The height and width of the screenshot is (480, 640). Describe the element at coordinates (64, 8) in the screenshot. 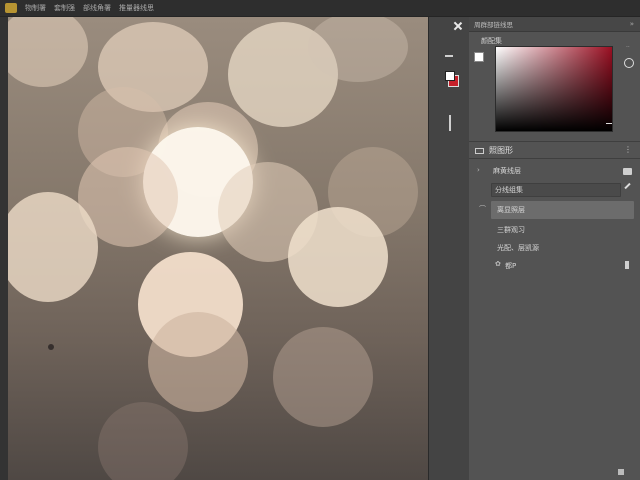

I see `menu-item-2: 套制强` at that location.